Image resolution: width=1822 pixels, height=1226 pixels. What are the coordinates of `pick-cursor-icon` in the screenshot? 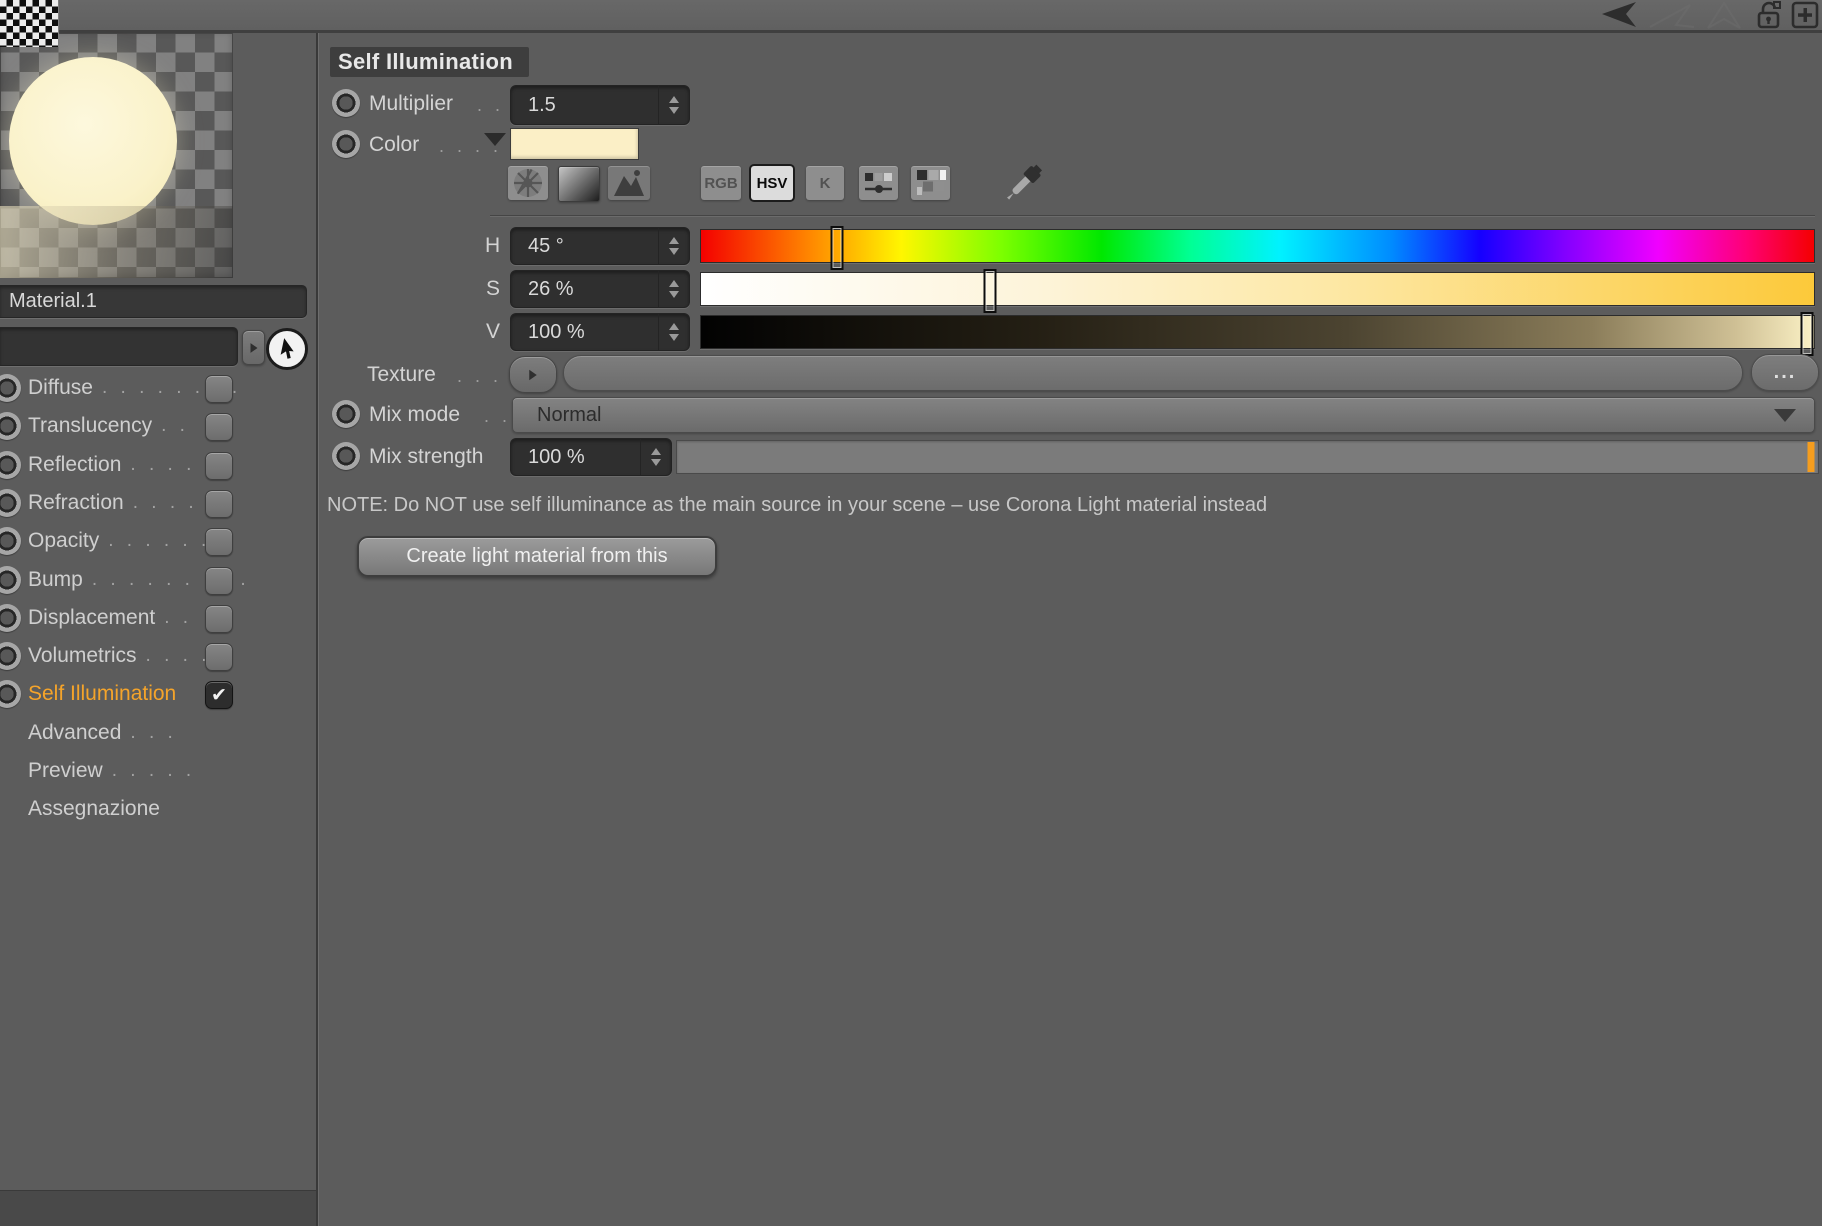 It's located at (287, 349).